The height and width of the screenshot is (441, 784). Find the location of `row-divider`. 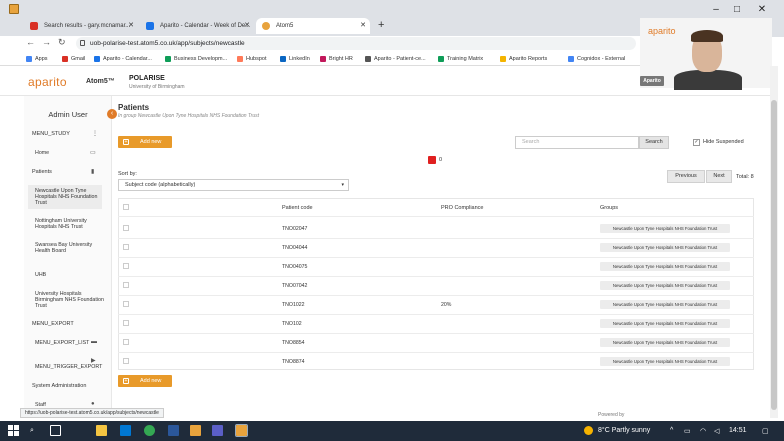

row-divider is located at coordinates (436, 314).